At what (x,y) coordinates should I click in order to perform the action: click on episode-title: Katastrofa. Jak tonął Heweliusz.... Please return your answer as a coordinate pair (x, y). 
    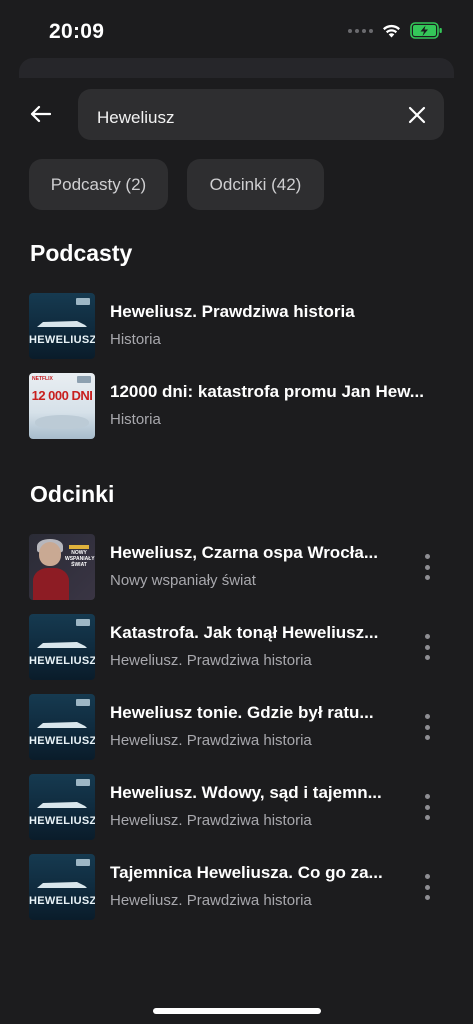
    Looking at the image, I should click on (244, 632).